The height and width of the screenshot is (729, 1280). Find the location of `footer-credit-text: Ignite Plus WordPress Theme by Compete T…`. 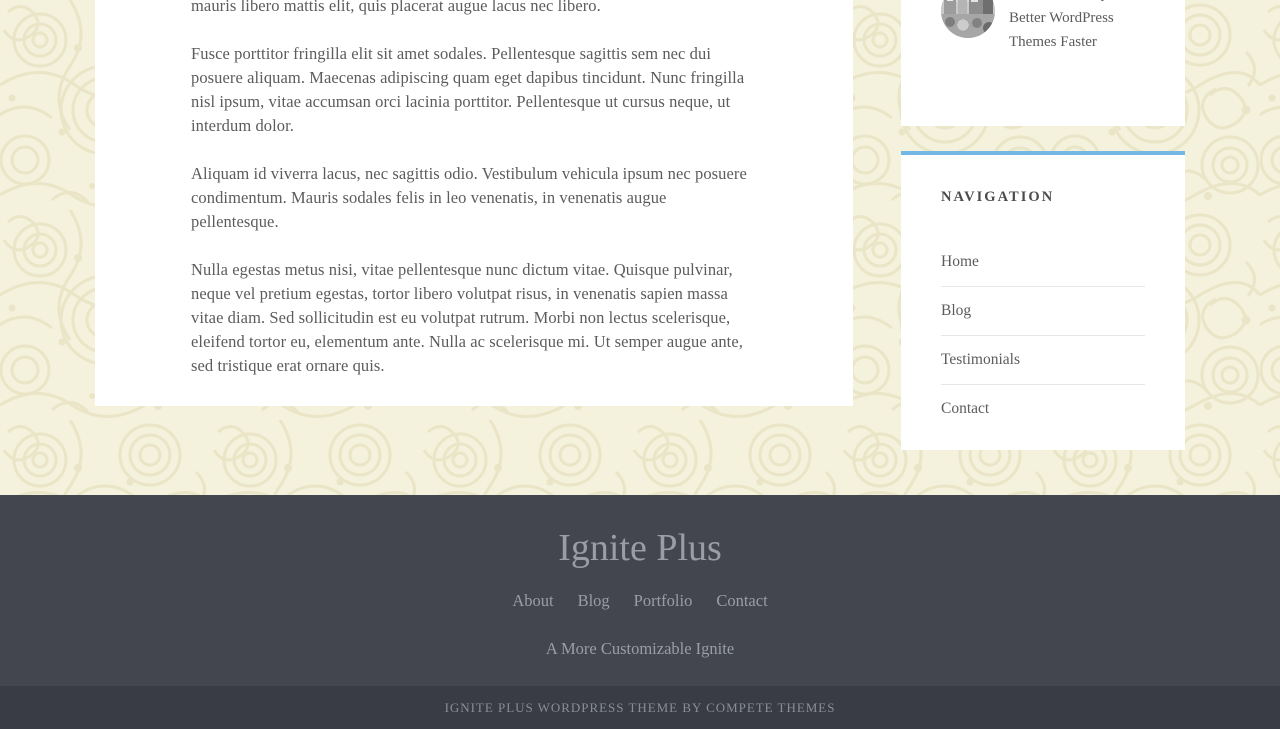

footer-credit-text: Ignite Plus WordPress Theme by Compete T… is located at coordinates (640, 707).